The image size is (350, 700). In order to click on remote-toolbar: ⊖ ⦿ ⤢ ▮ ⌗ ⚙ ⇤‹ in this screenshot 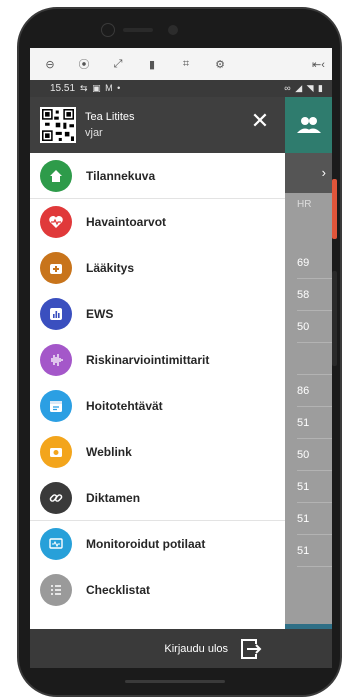, I will do `click(181, 64)`.